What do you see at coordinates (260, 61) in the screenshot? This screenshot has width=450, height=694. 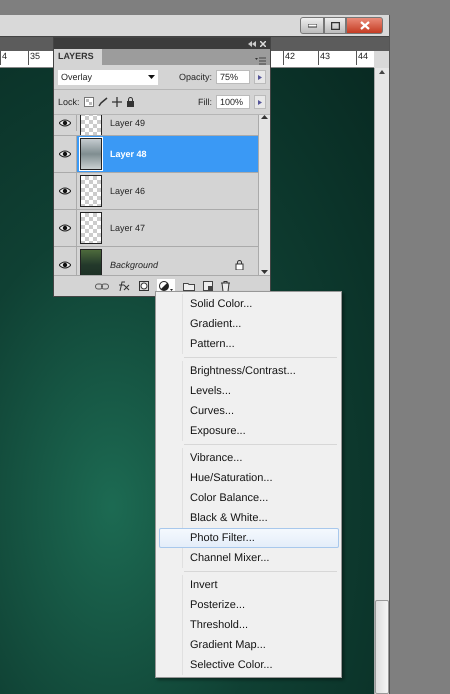 I see `panel-menu-icon` at bounding box center [260, 61].